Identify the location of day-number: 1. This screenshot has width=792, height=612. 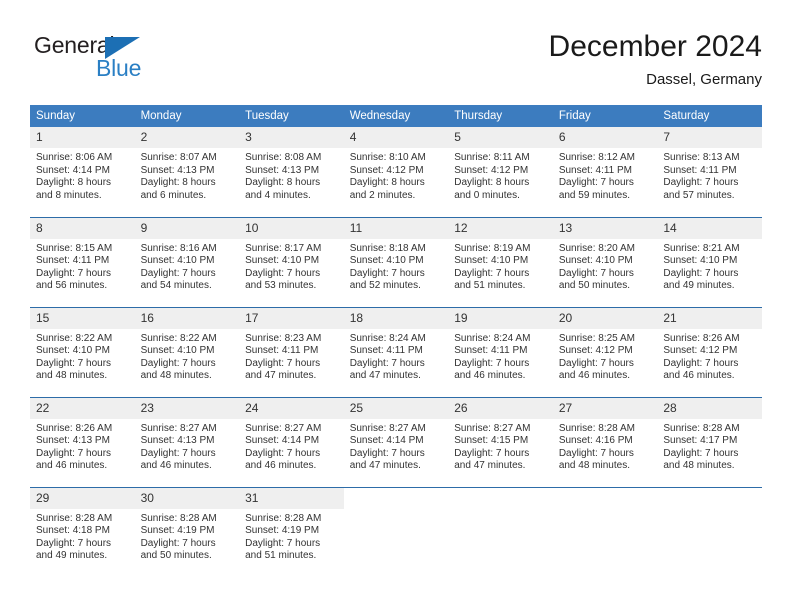
(82, 137).